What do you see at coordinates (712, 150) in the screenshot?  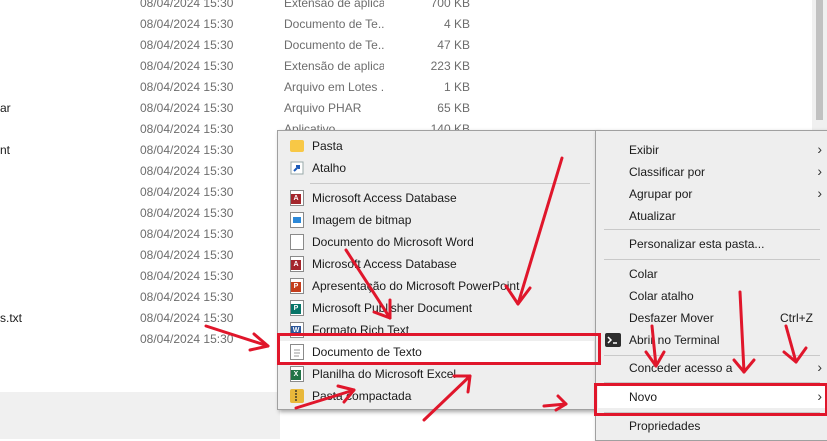 I see `menu-item-view: Exibir ›` at bounding box center [712, 150].